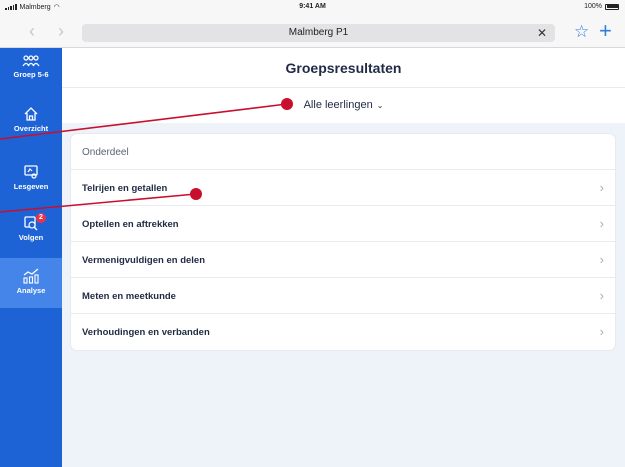 The height and width of the screenshot is (467, 625). I want to click on table-row: Optellen en aftrekken ›, so click(343, 224).